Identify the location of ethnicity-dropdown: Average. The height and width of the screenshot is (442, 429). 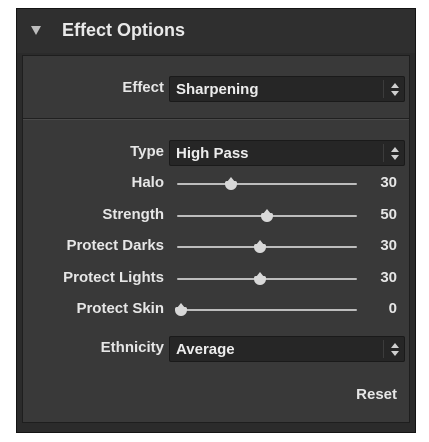
(287, 349).